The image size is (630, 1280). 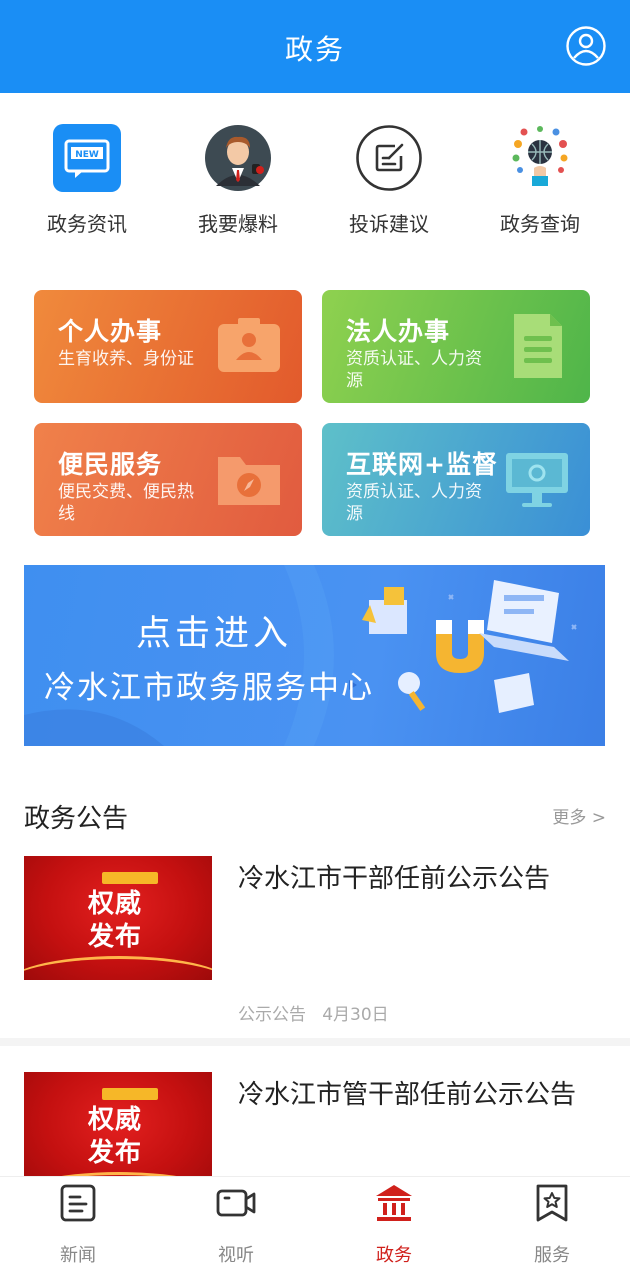 I want to click on app-header: 政务, so click(x=315, y=46).